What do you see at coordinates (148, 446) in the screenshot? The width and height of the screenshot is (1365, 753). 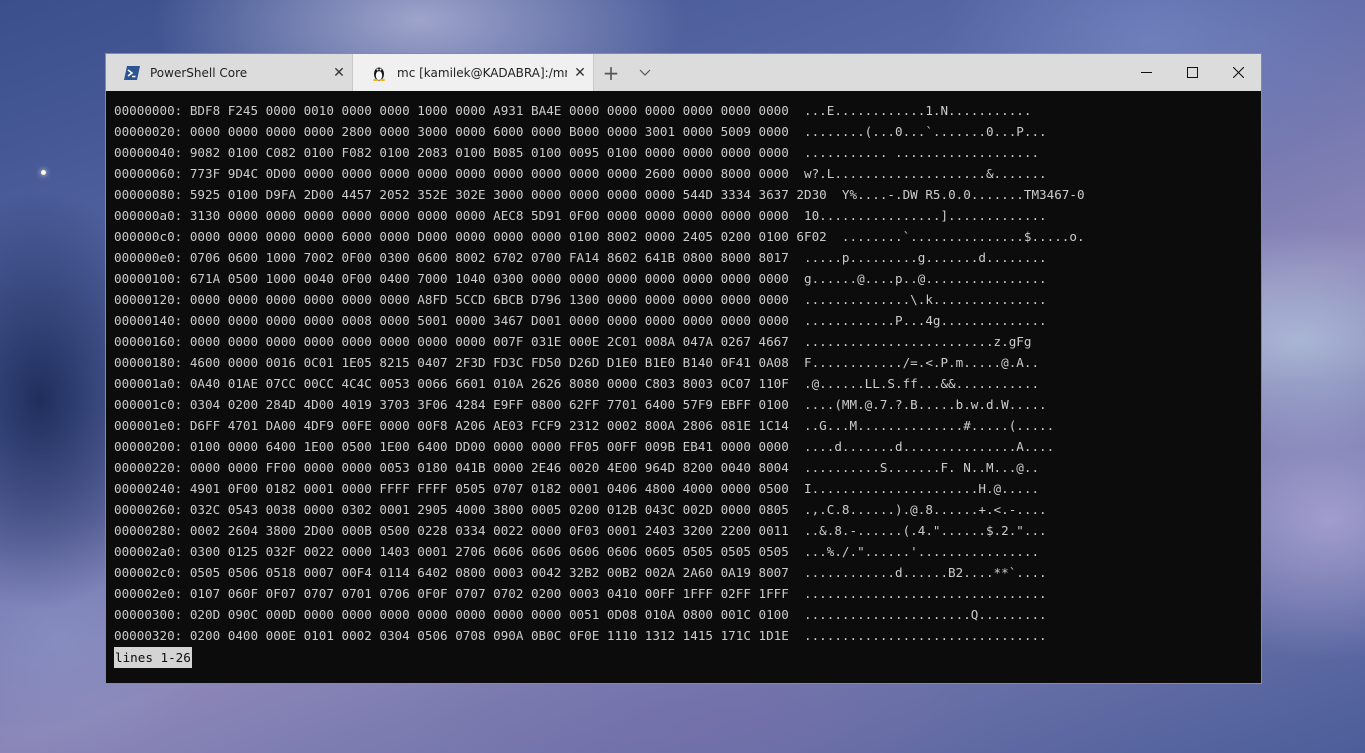 I see `hex-offset: 00000200:` at bounding box center [148, 446].